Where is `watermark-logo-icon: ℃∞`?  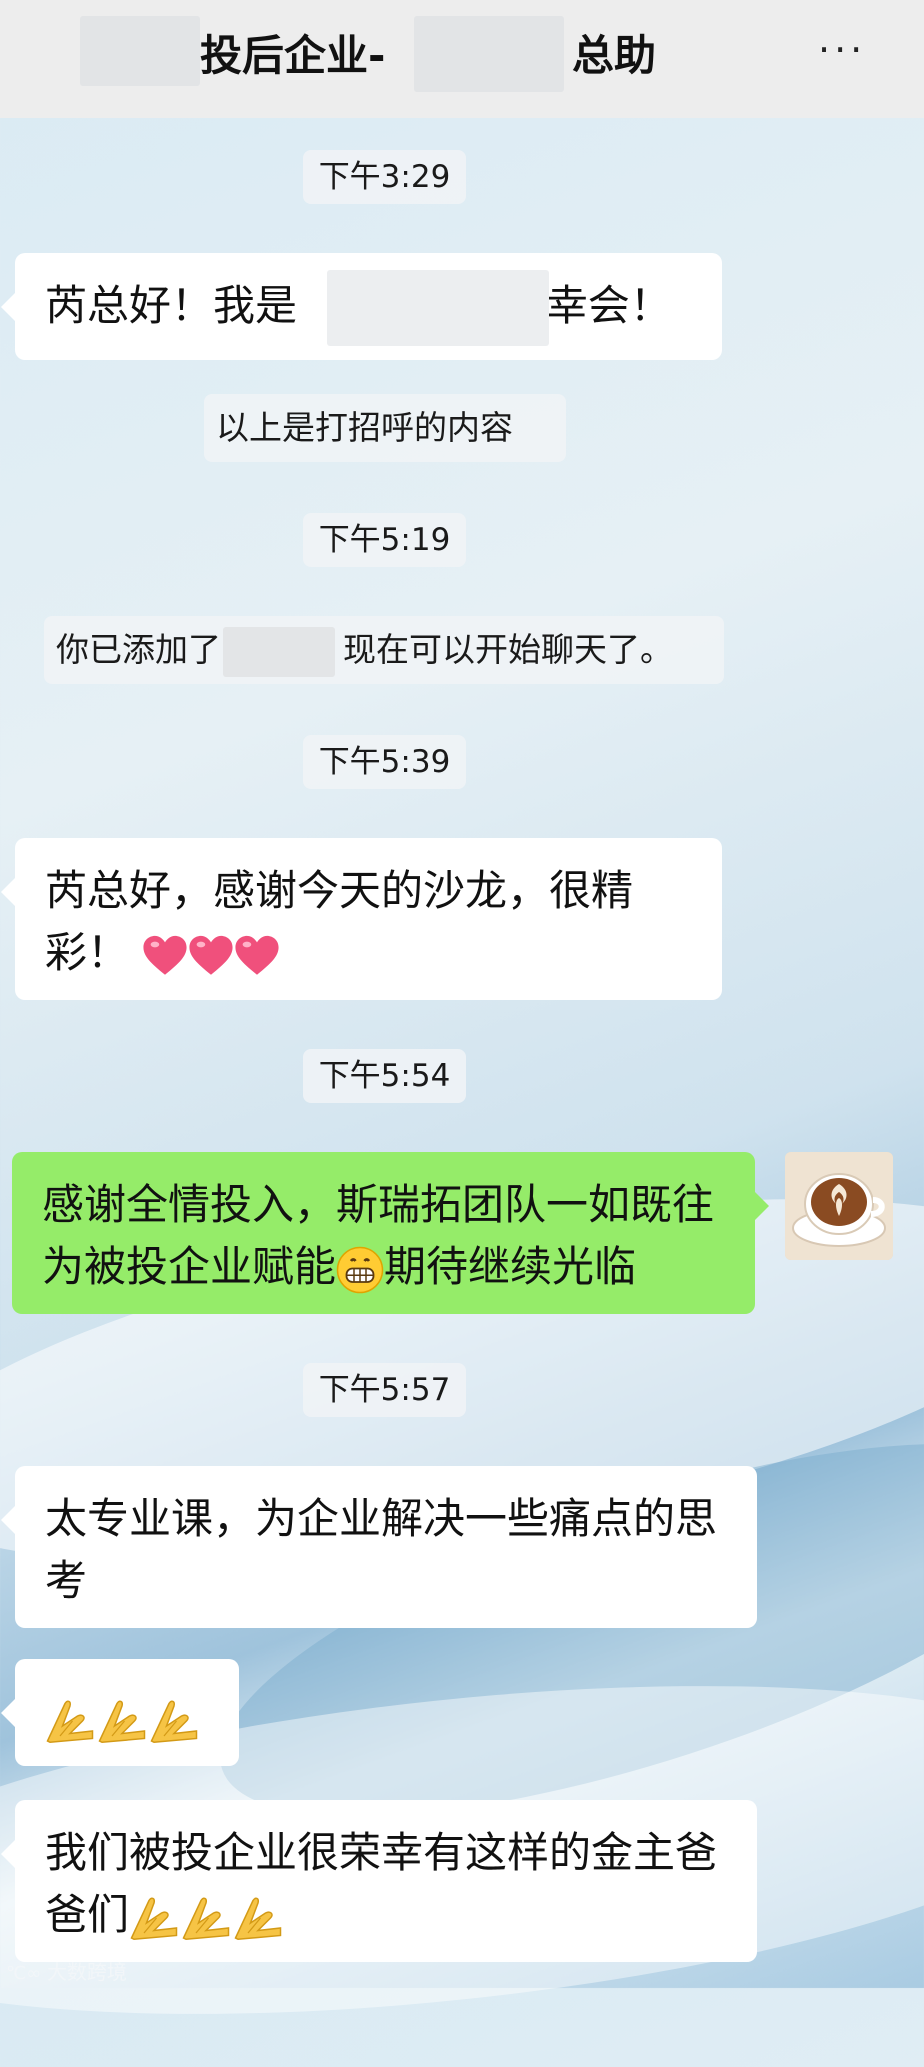
watermark-logo-icon: ℃∞ is located at coordinates (26, 1973).